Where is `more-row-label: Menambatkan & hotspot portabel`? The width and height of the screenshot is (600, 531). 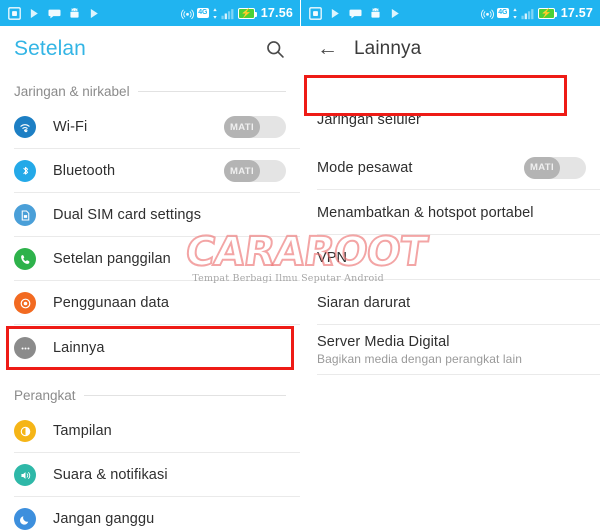 more-row-label: Menambatkan & hotspot portabel is located at coordinates (425, 212).